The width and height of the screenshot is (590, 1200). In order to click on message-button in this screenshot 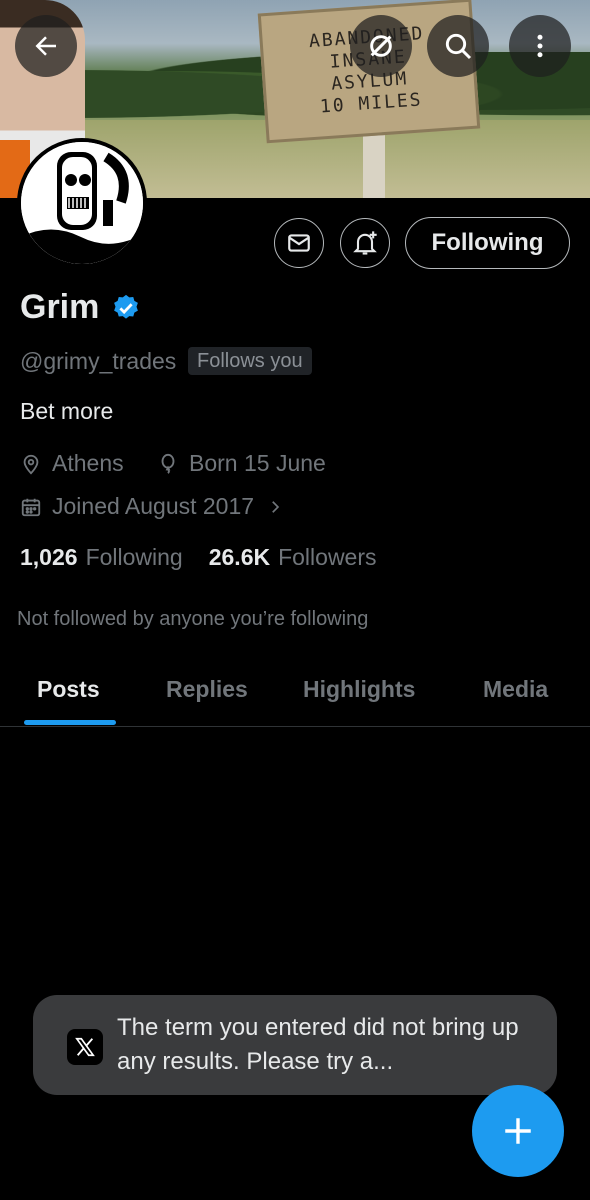, I will do `click(299, 243)`.